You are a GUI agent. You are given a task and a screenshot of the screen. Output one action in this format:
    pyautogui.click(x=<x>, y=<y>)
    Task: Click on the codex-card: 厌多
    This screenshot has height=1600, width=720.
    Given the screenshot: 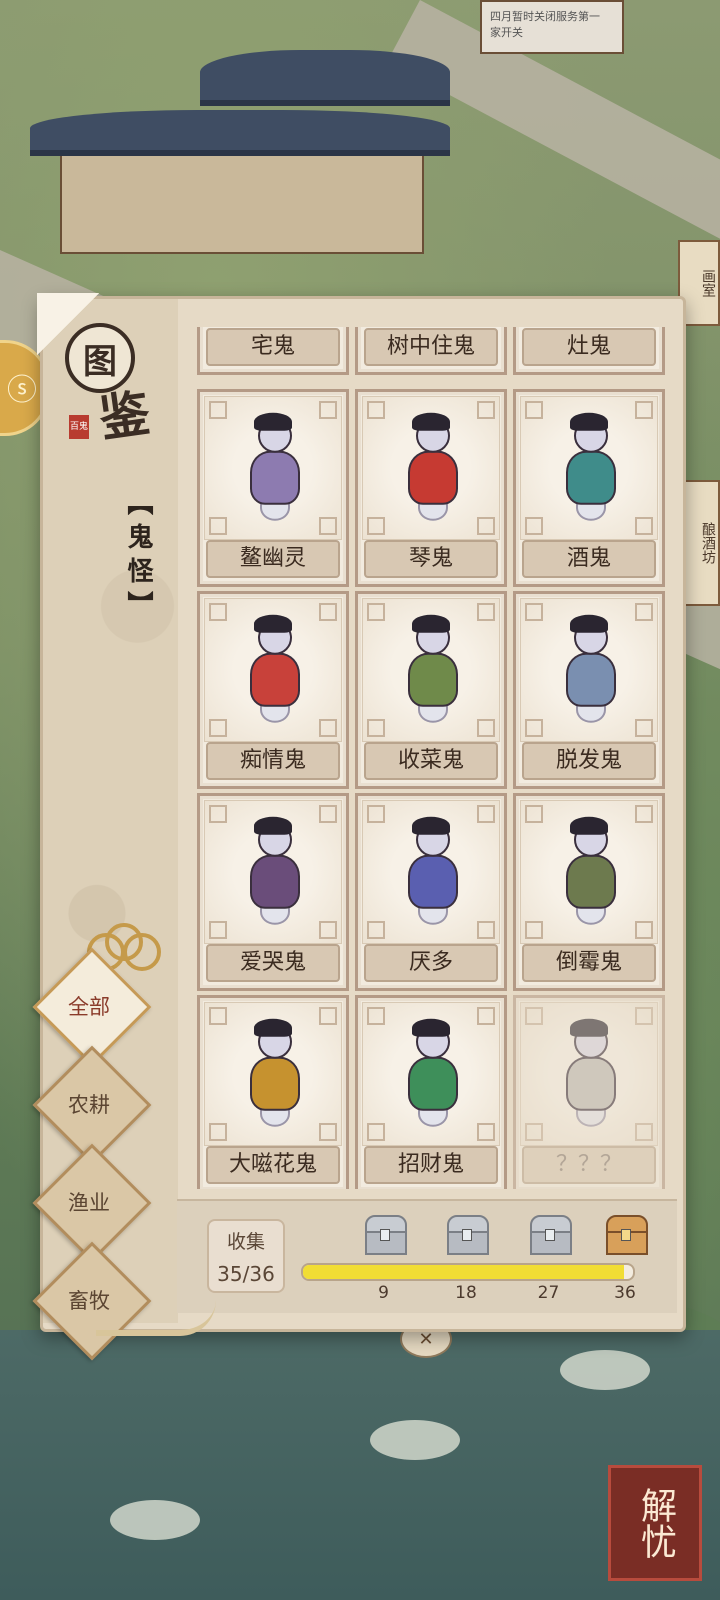 What is the action you would take?
    pyautogui.click(x=431, y=892)
    